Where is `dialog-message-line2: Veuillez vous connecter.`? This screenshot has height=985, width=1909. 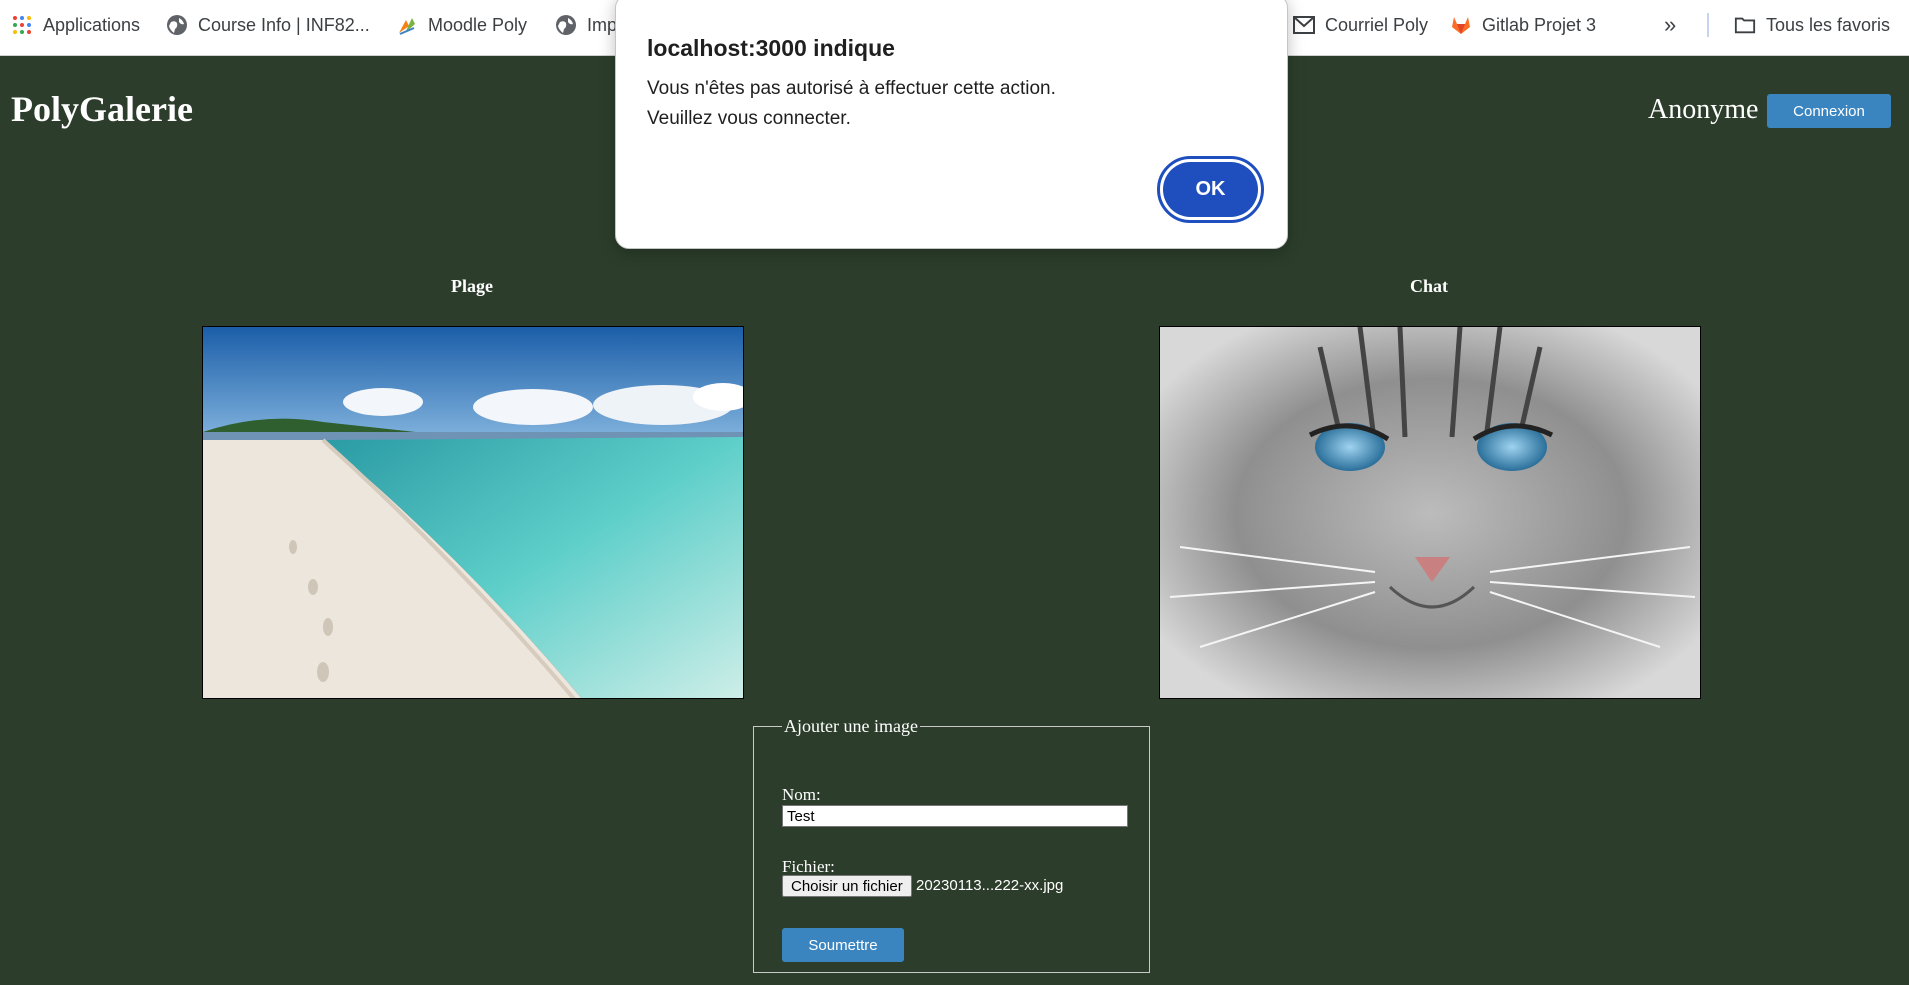
dialog-message-line2: Veuillez vous connecter. is located at coordinates (749, 118).